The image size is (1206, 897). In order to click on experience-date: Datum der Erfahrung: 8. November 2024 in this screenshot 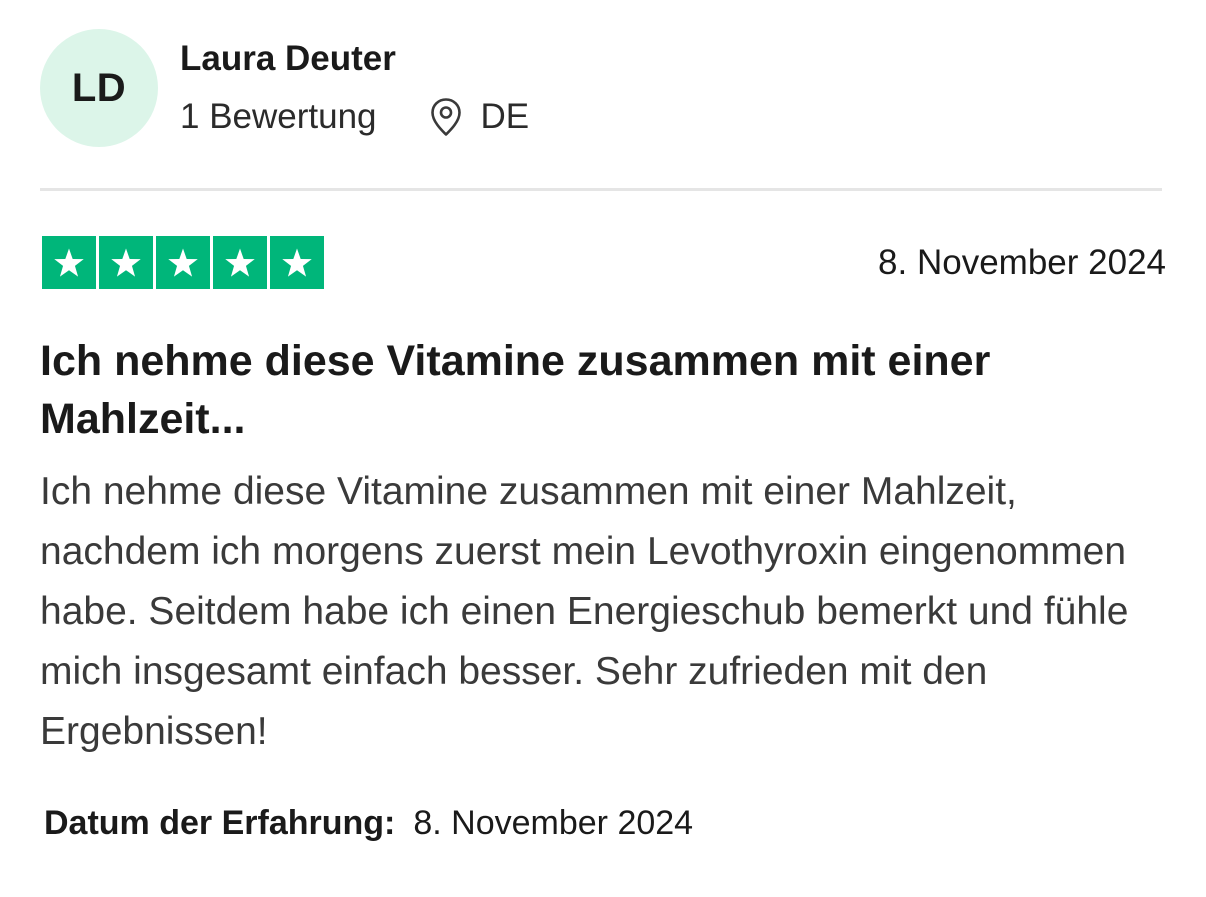, I will do `click(368, 823)`.